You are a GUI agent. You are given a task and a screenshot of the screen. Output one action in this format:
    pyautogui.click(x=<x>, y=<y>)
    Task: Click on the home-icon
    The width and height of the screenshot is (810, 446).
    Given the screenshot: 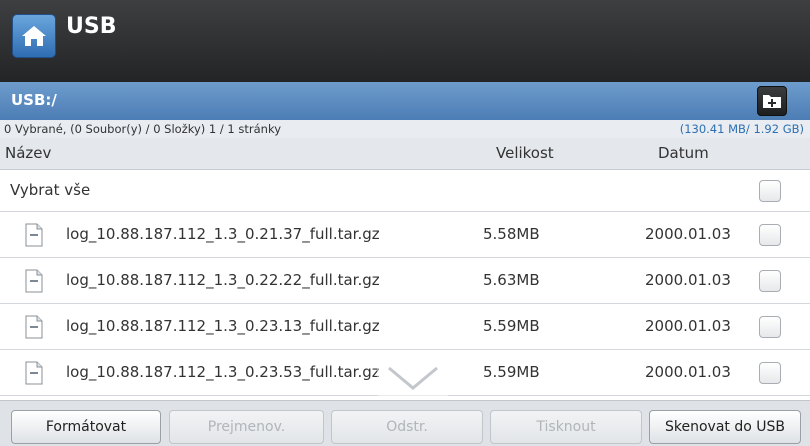 What is the action you would take?
    pyautogui.click(x=34, y=36)
    